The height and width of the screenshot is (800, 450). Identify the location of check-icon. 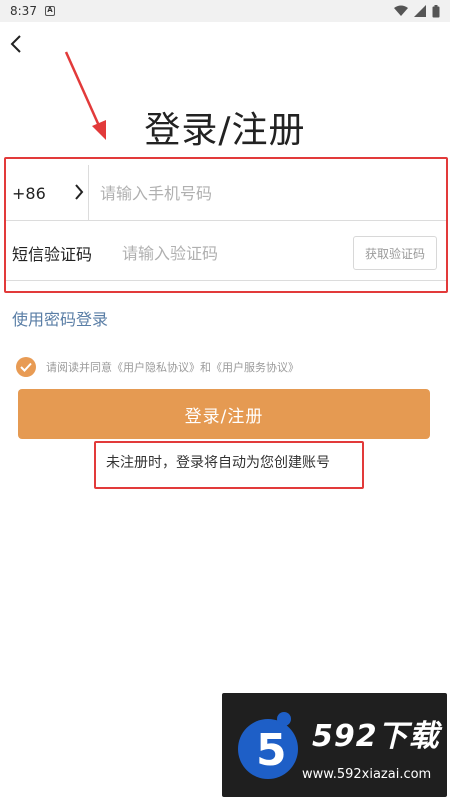
(26, 367).